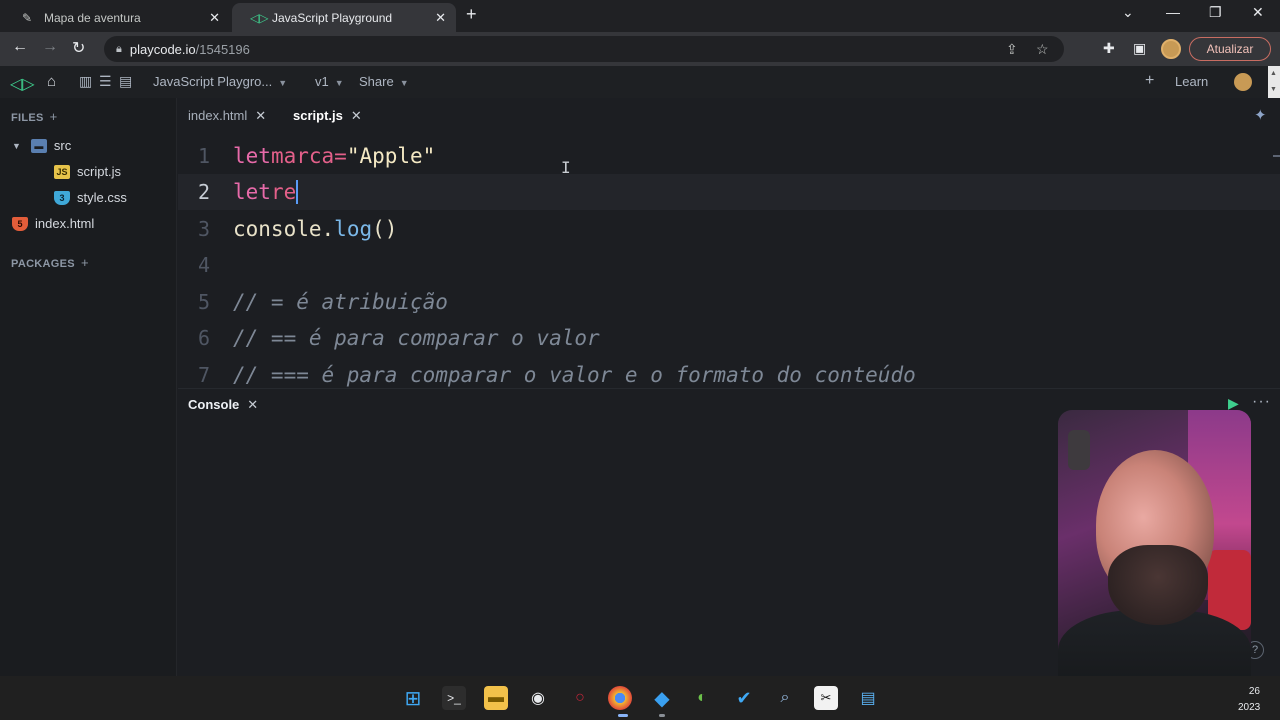  What do you see at coordinates (105, 81) in the screenshot?
I see `layout-rows-icon: ☰` at bounding box center [105, 81].